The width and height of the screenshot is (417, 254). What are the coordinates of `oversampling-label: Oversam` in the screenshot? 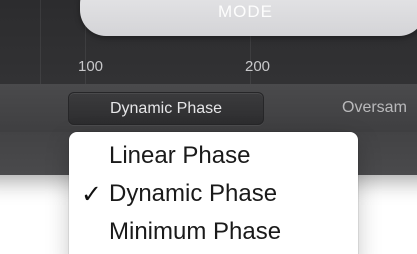 It's located at (374, 108).